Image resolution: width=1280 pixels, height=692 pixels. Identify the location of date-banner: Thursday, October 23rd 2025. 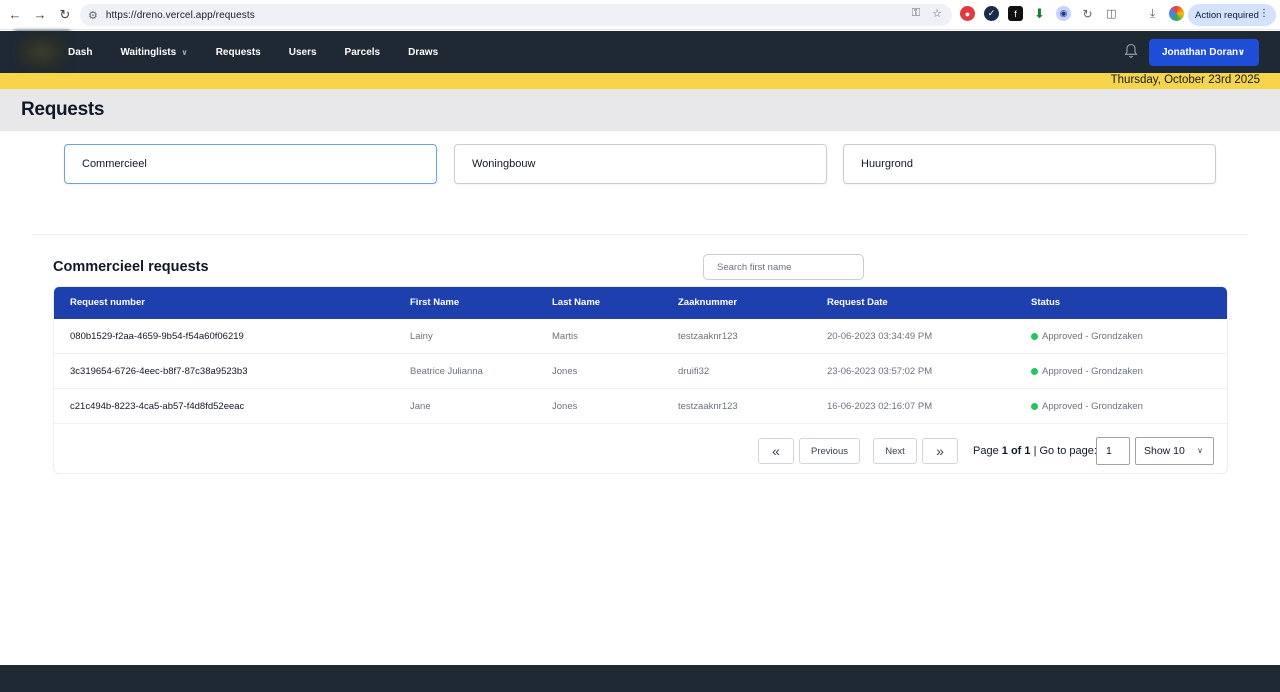
(640, 81).